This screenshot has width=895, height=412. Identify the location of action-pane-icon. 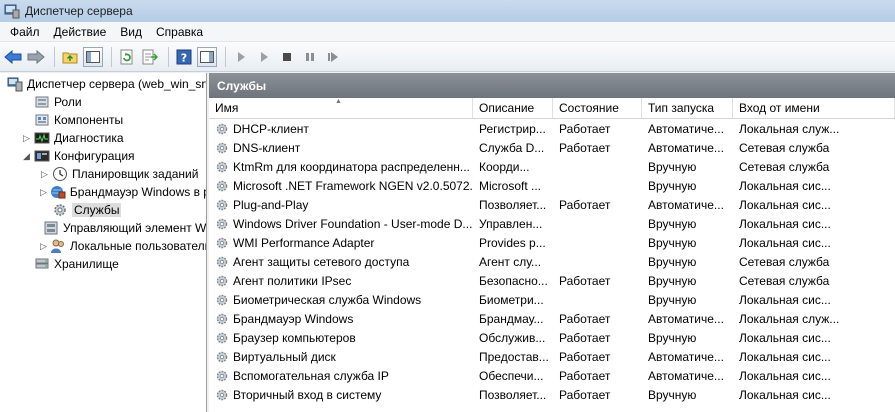
(207, 56).